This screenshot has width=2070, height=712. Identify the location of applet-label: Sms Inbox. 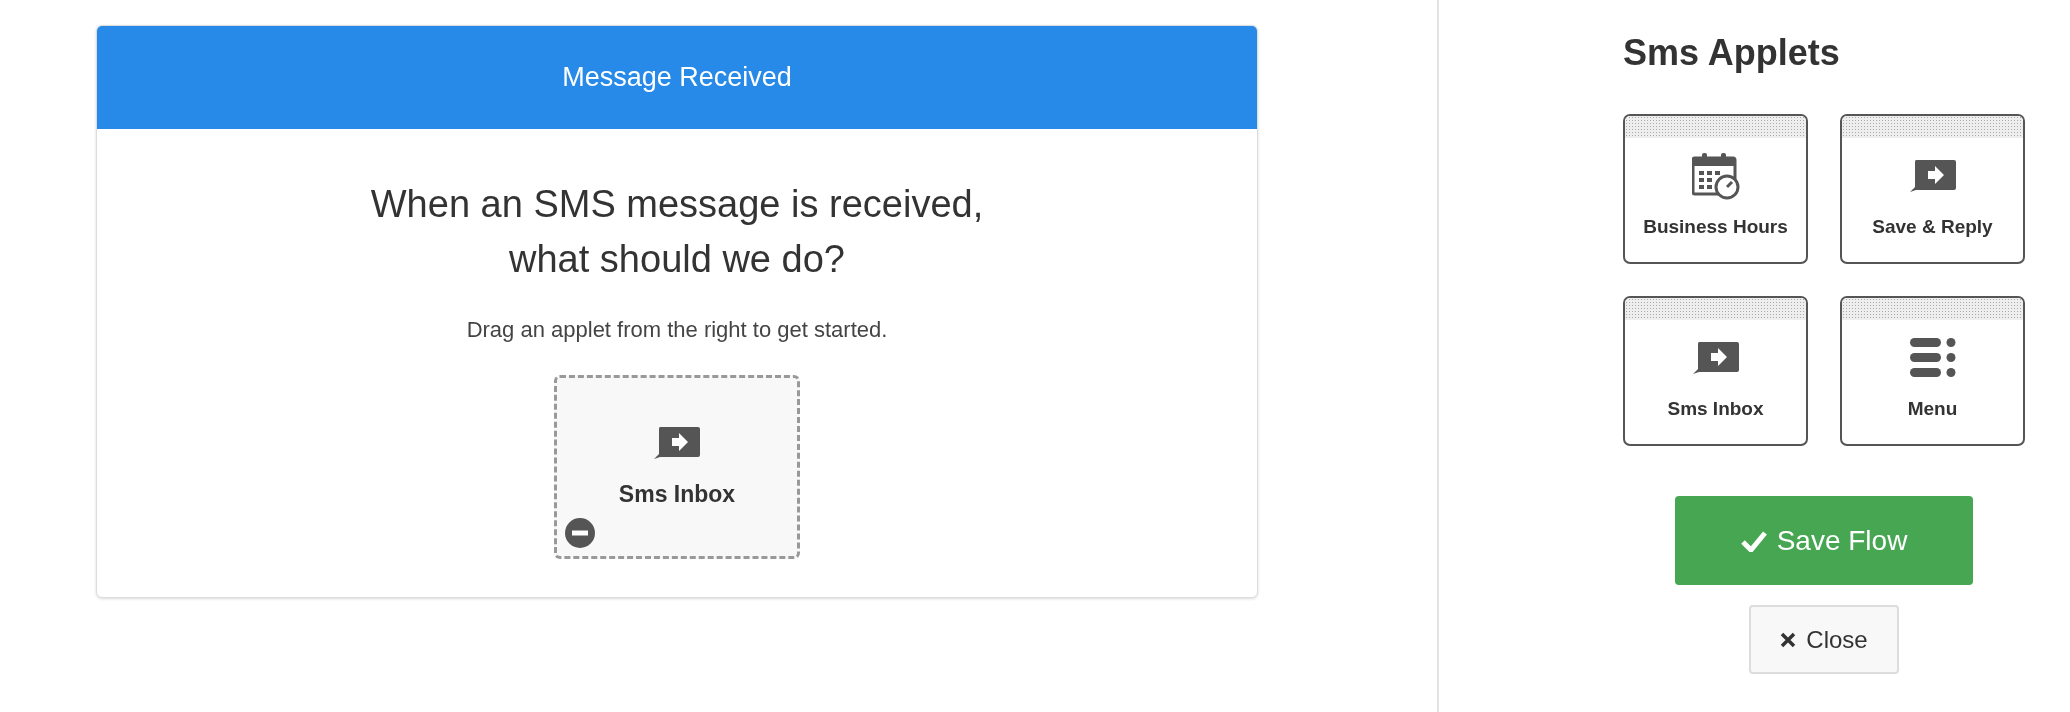
(677, 494).